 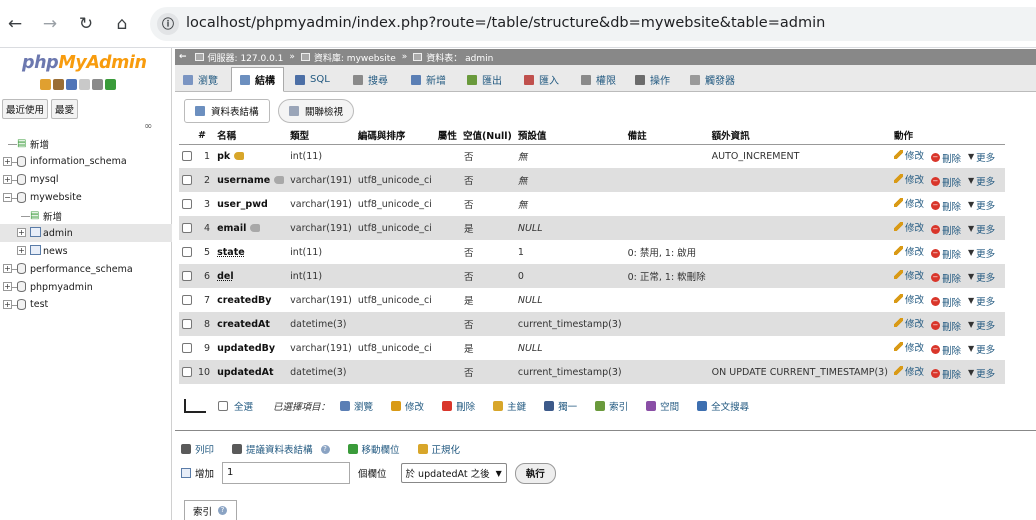 What do you see at coordinates (799, 136) in the screenshot?
I see `column-header: 額外資訊` at bounding box center [799, 136].